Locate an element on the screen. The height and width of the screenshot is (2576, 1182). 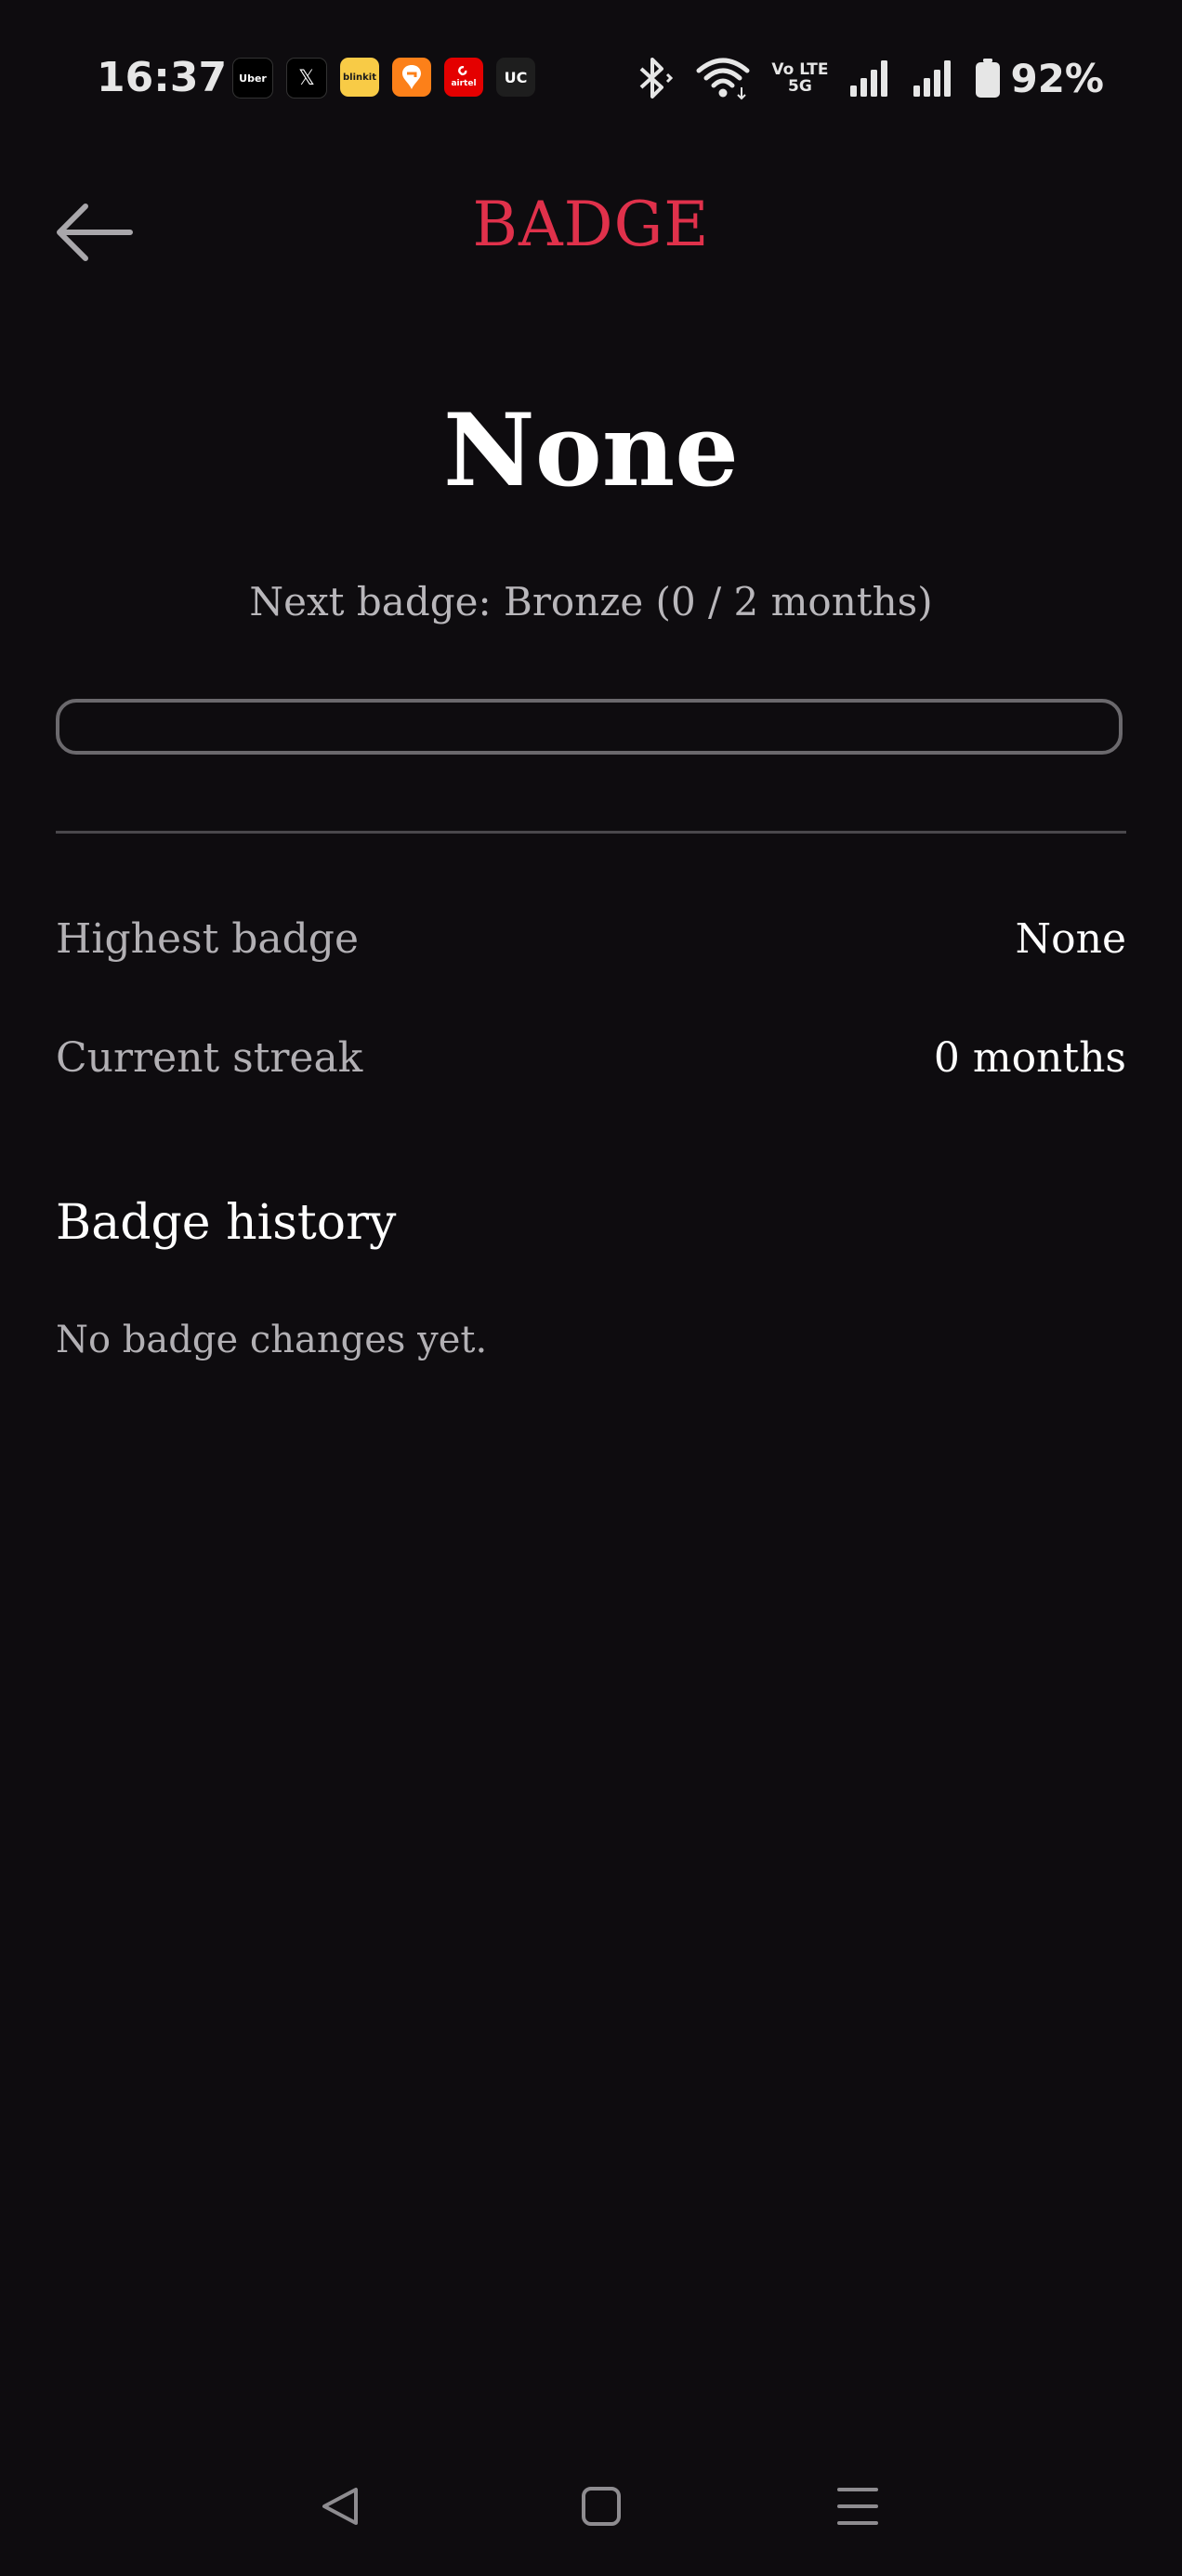
uc-icon: UC is located at coordinates (515, 77).